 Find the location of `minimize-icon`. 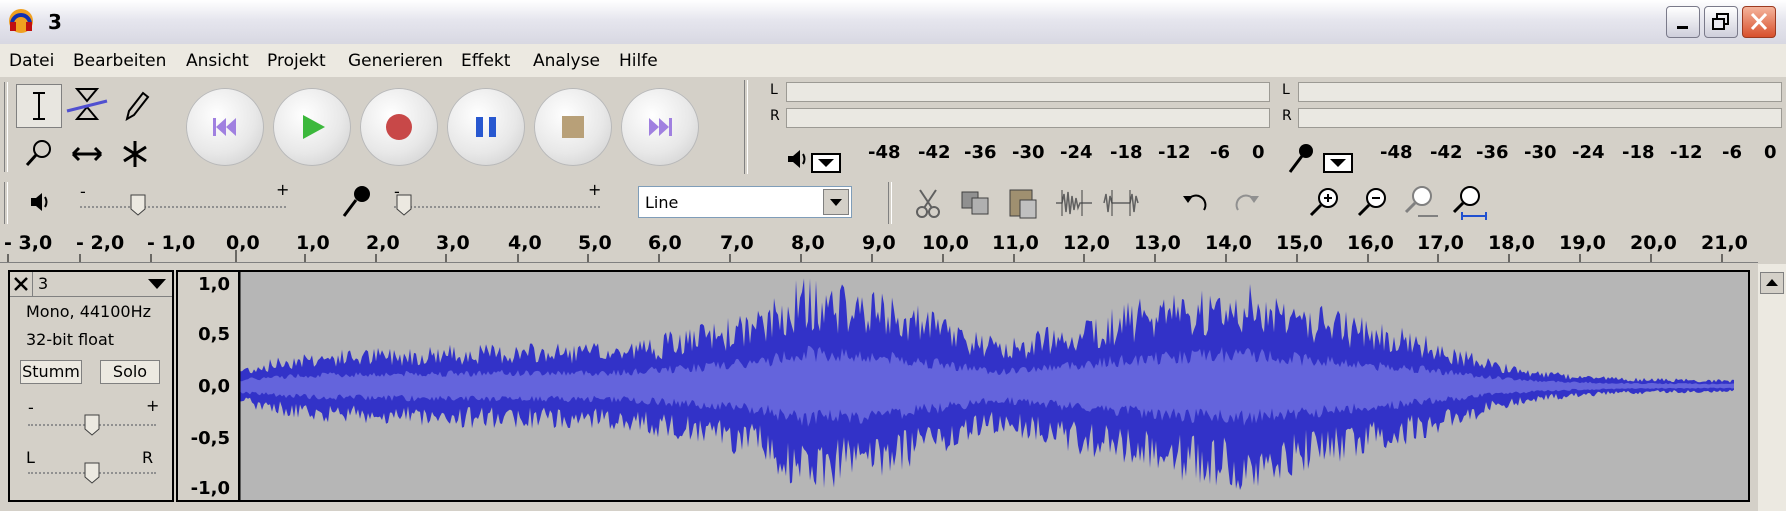

minimize-icon is located at coordinates (1682, 27).